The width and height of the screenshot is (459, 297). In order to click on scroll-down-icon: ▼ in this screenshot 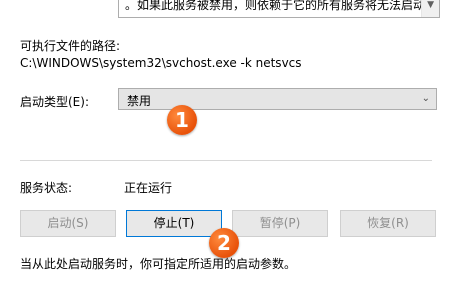, I will do `click(430, 5)`.